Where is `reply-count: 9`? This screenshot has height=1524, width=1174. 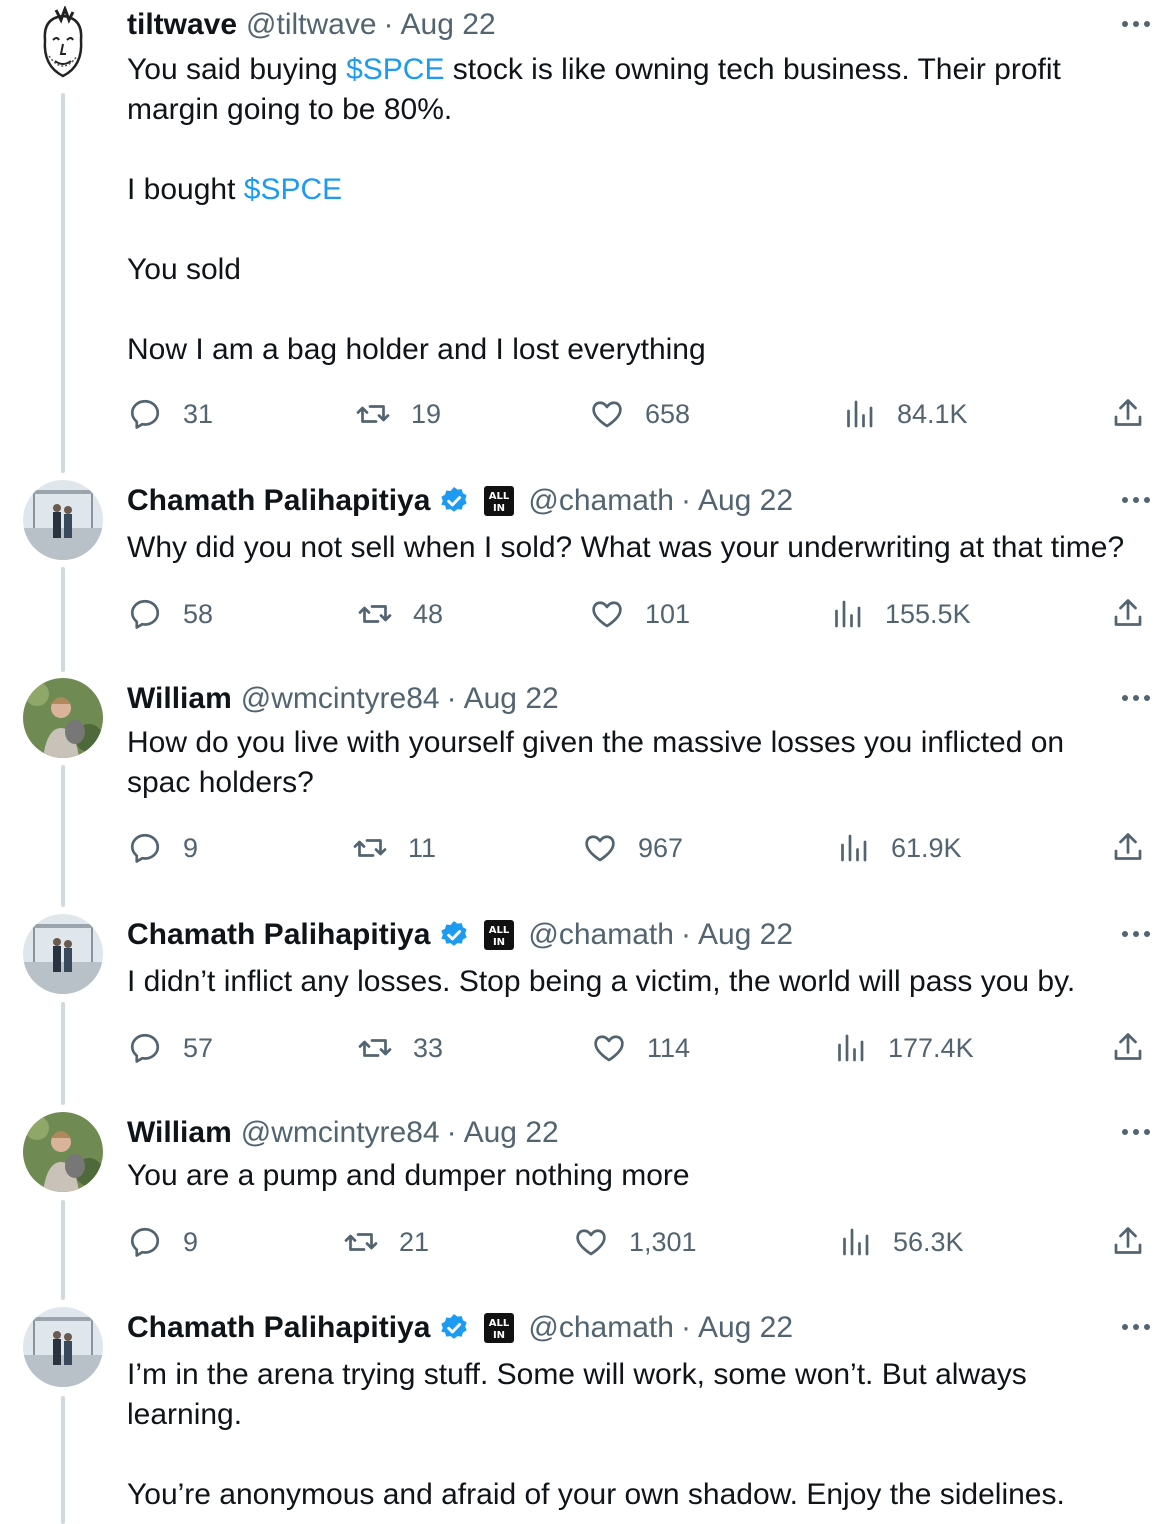 reply-count: 9 is located at coordinates (191, 847).